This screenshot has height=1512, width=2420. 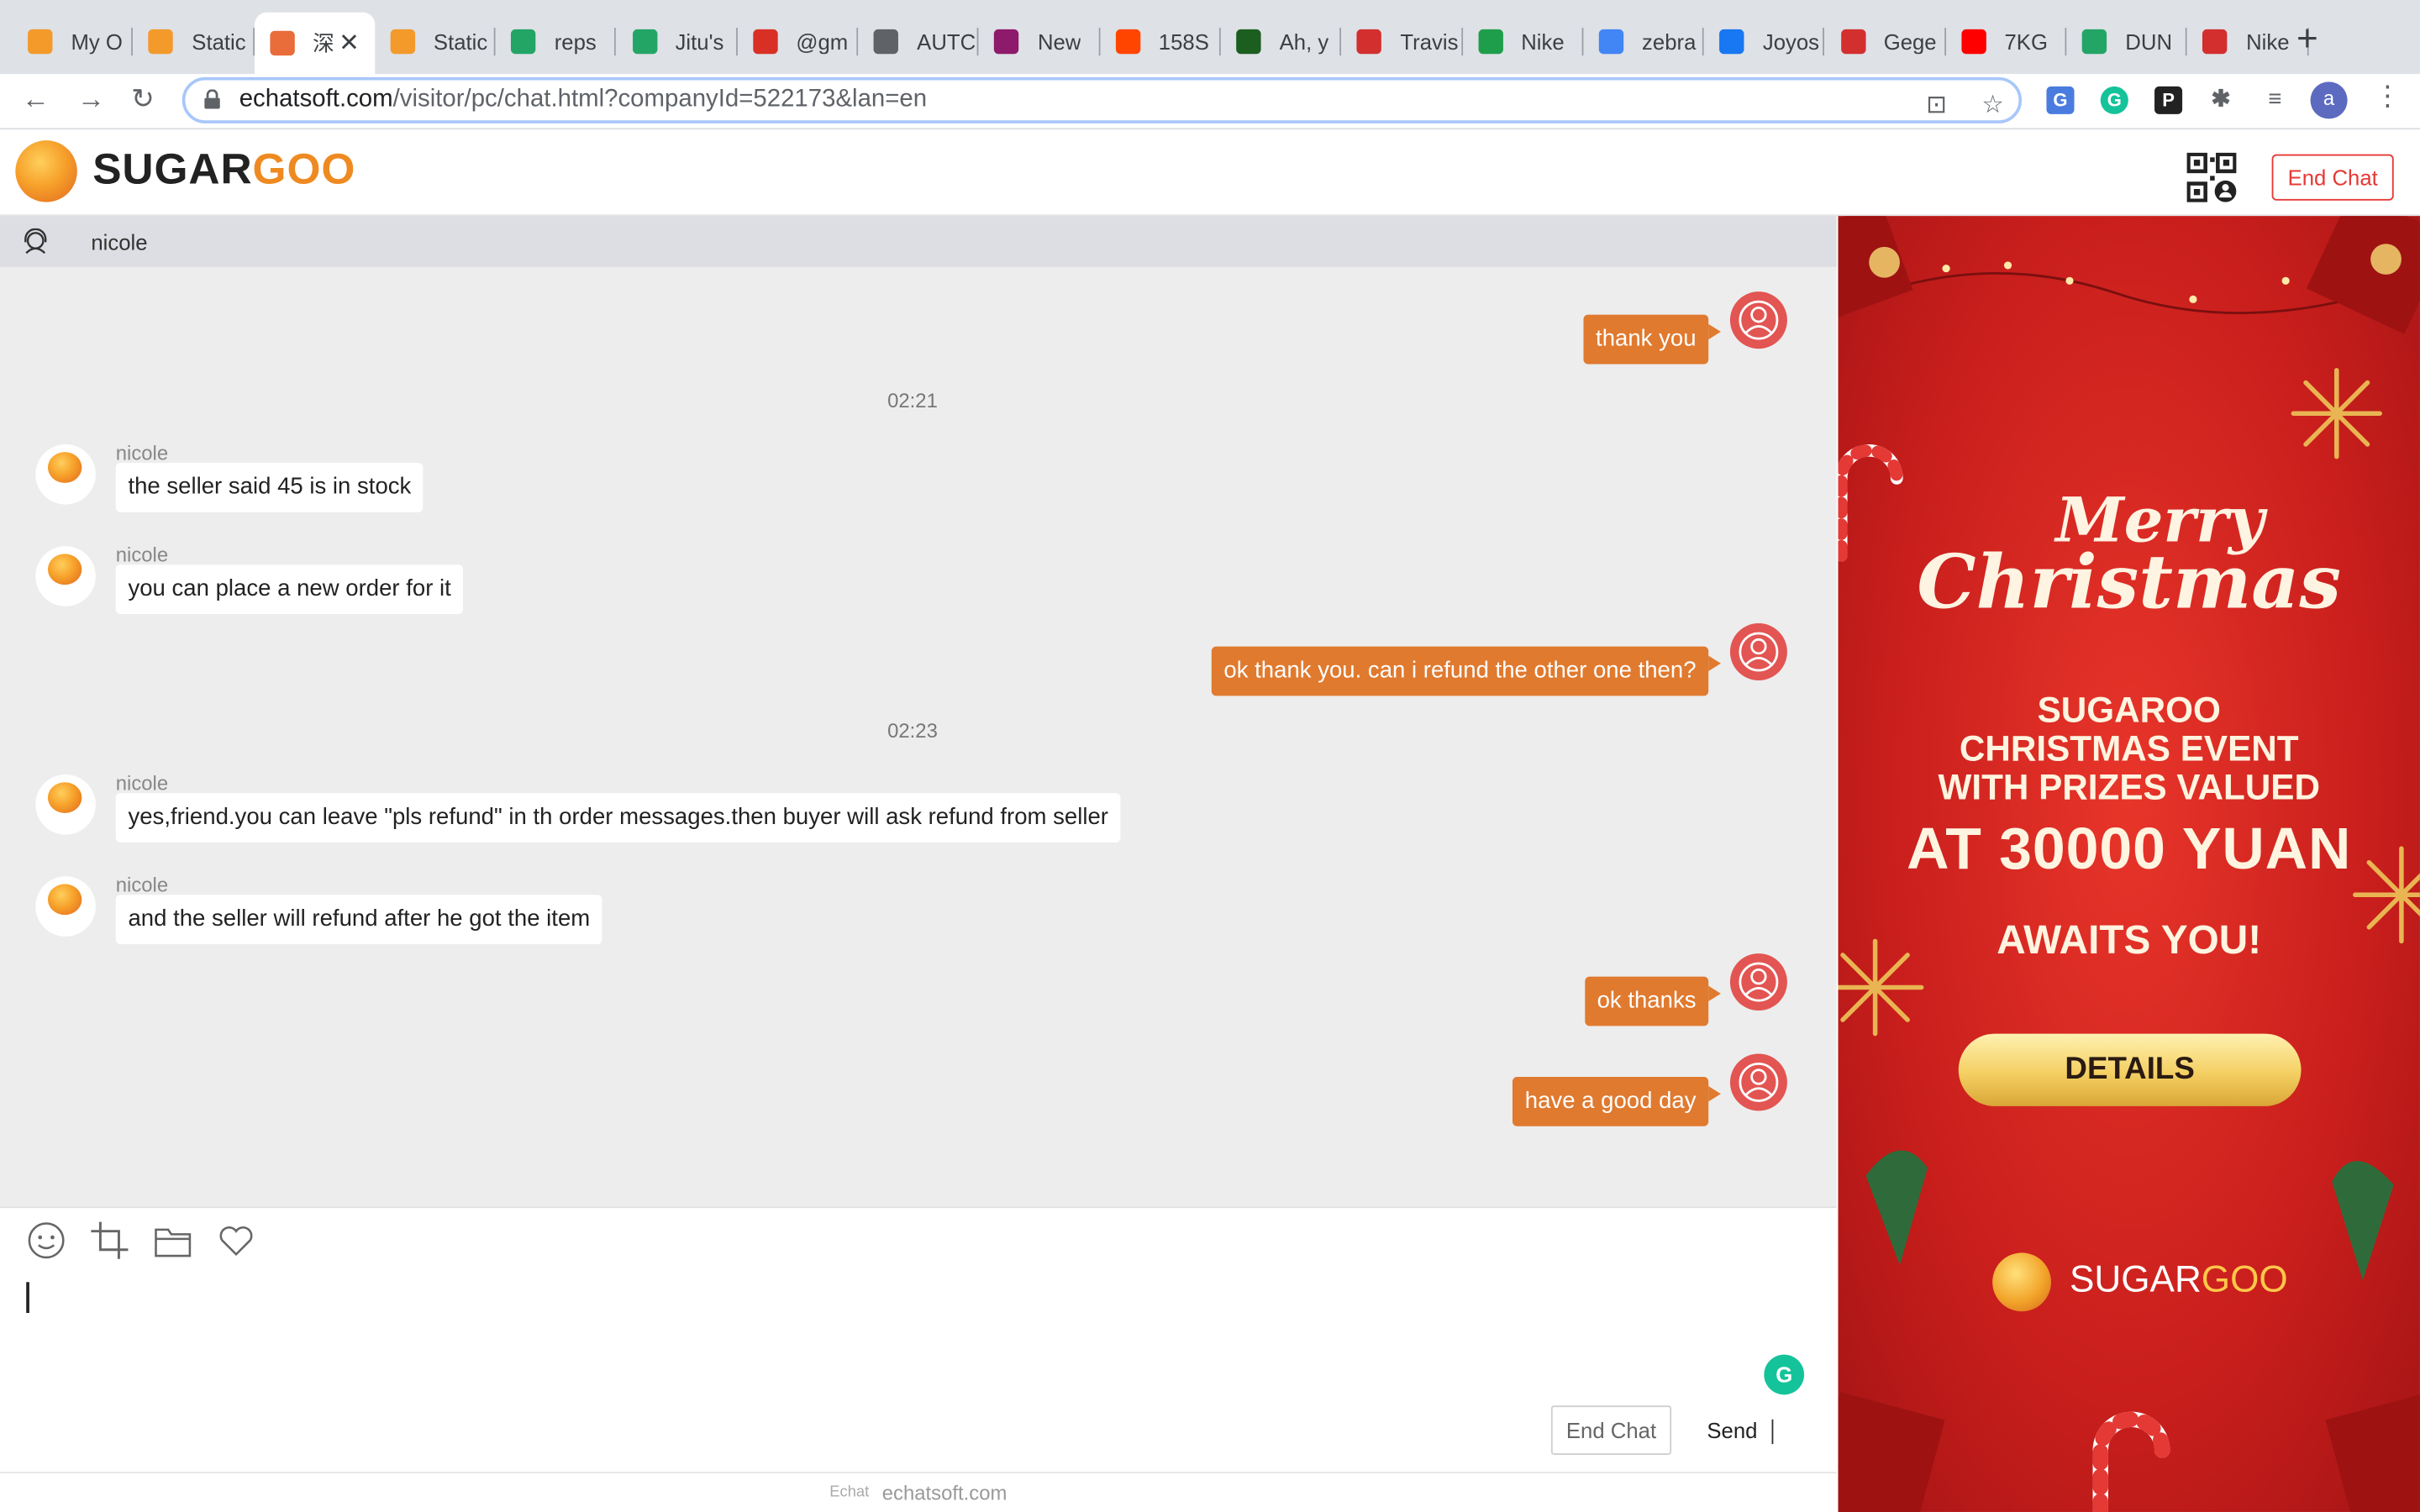 I want to click on browser-tab: Ah, y, so click(x=1282, y=41).